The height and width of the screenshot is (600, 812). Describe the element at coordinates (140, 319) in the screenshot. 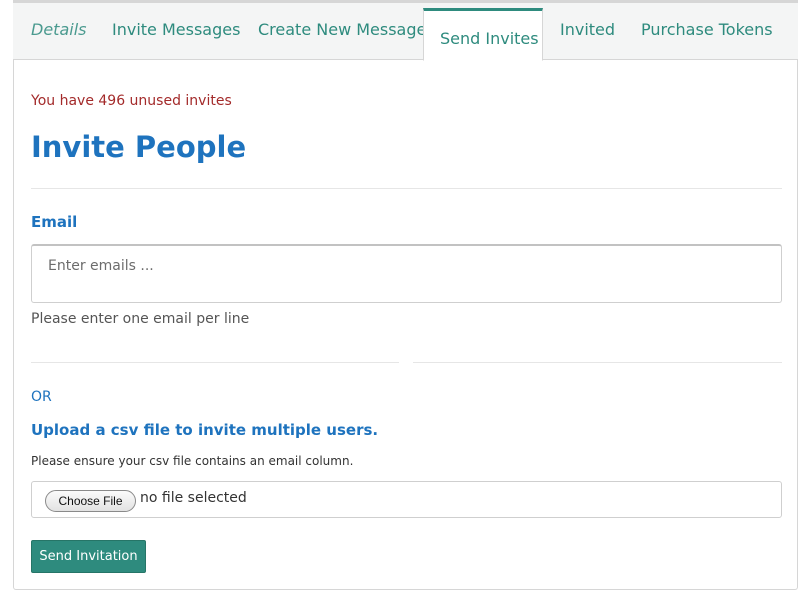

I see `email-help-text: Please enter one email per line` at that location.